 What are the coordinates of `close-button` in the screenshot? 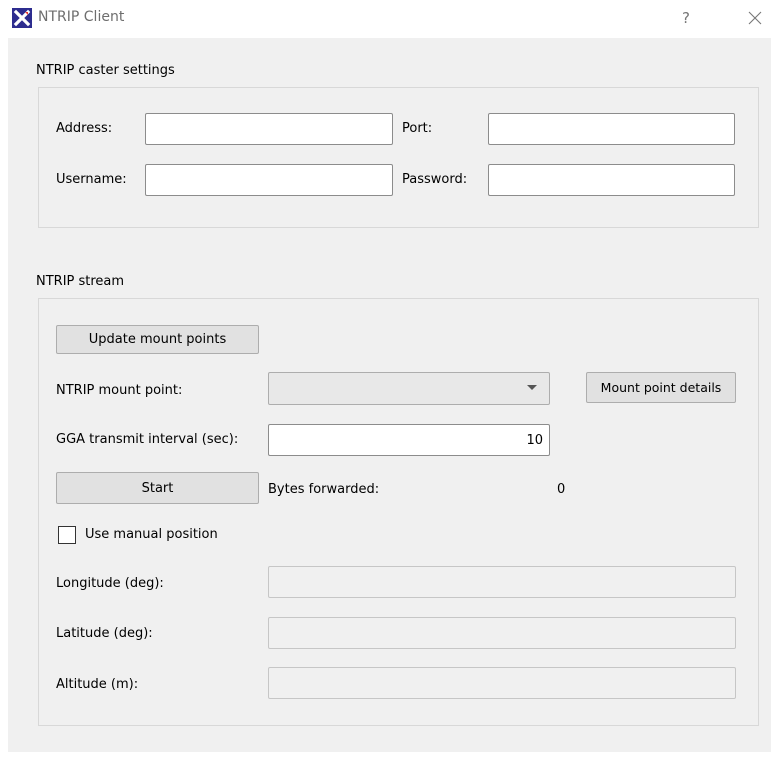 It's located at (755, 18).